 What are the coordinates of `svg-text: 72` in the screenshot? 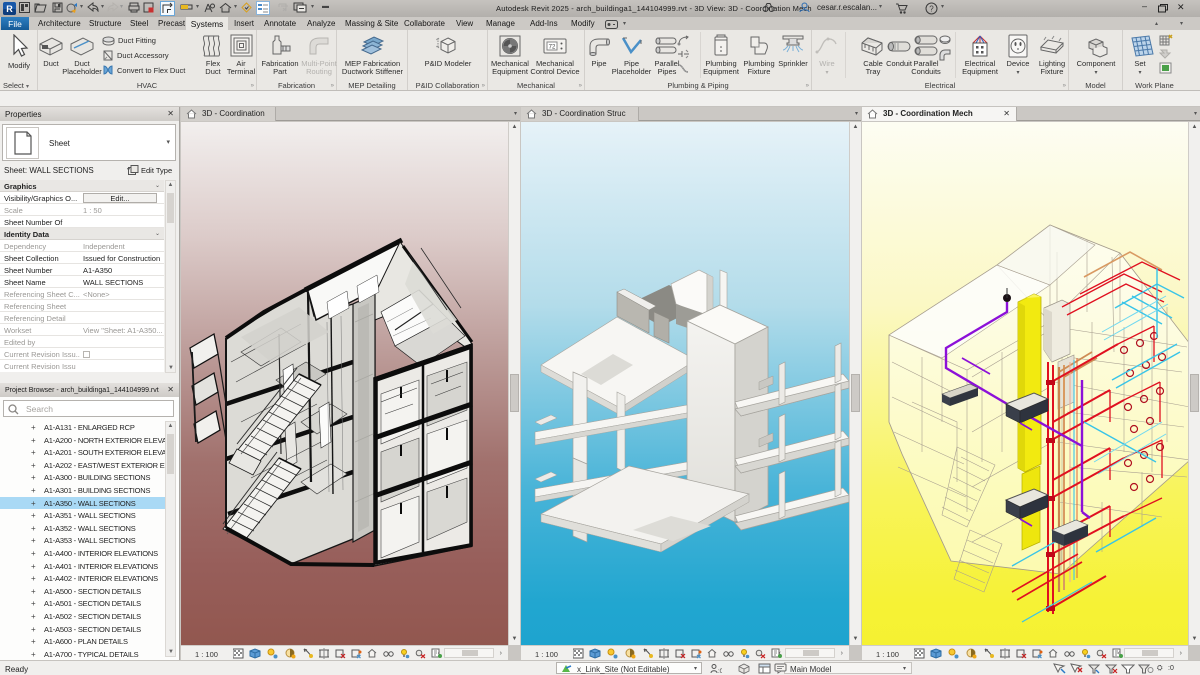 It's located at (552, 48).